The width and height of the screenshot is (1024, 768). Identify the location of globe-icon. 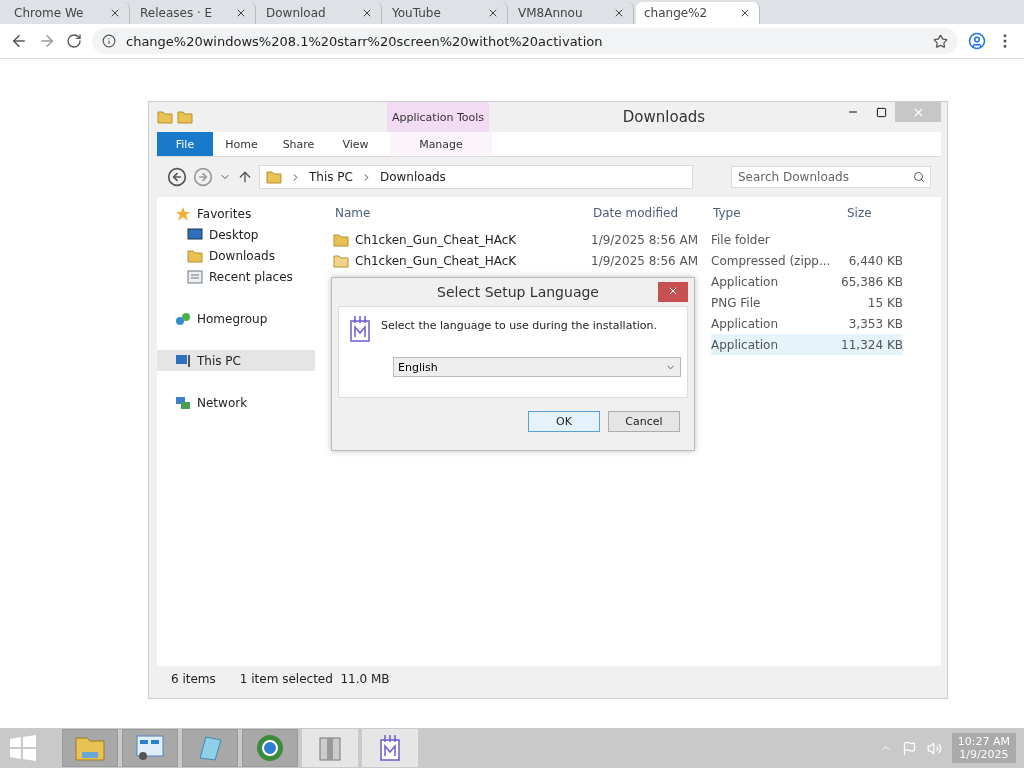
(270, 748).